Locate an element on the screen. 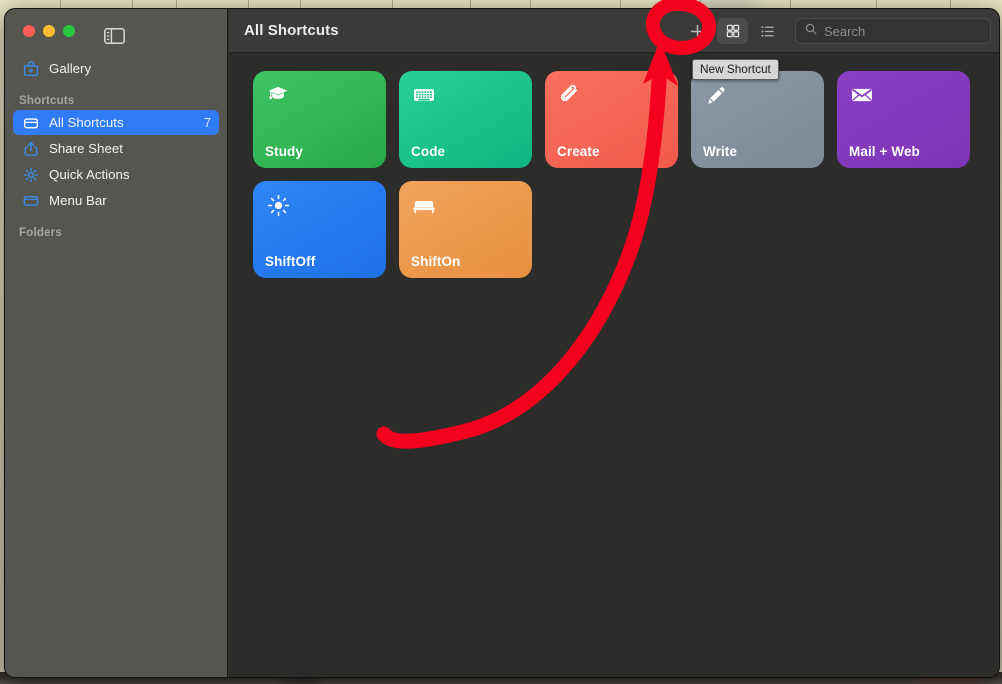 This screenshot has height=684, width=1002. shortcut-label: Mail + Web is located at coordinates (884, 151).